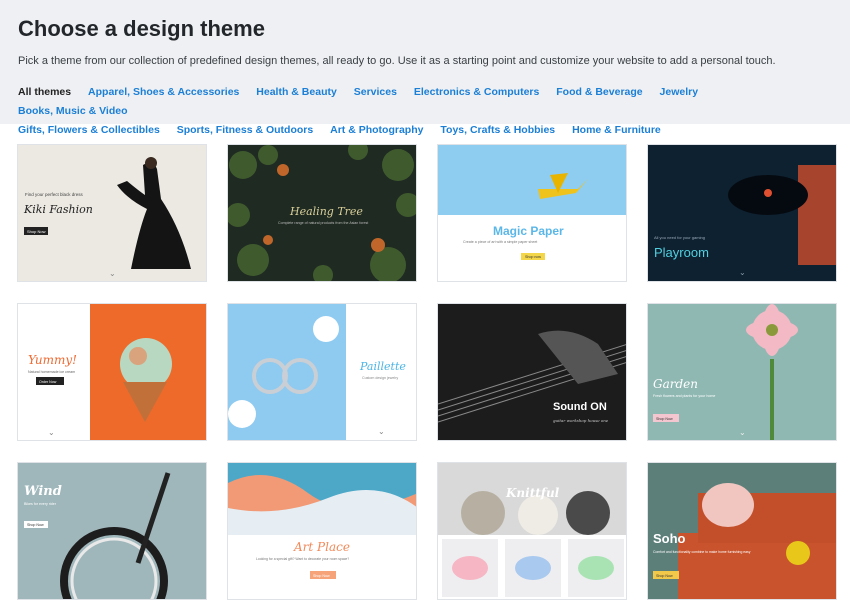 Image resolution: width=850 pixels, height=612 pixels. Describe the element at coordinates (675, 384) in the screenshot. I see `theme-name: Garden` at that location.